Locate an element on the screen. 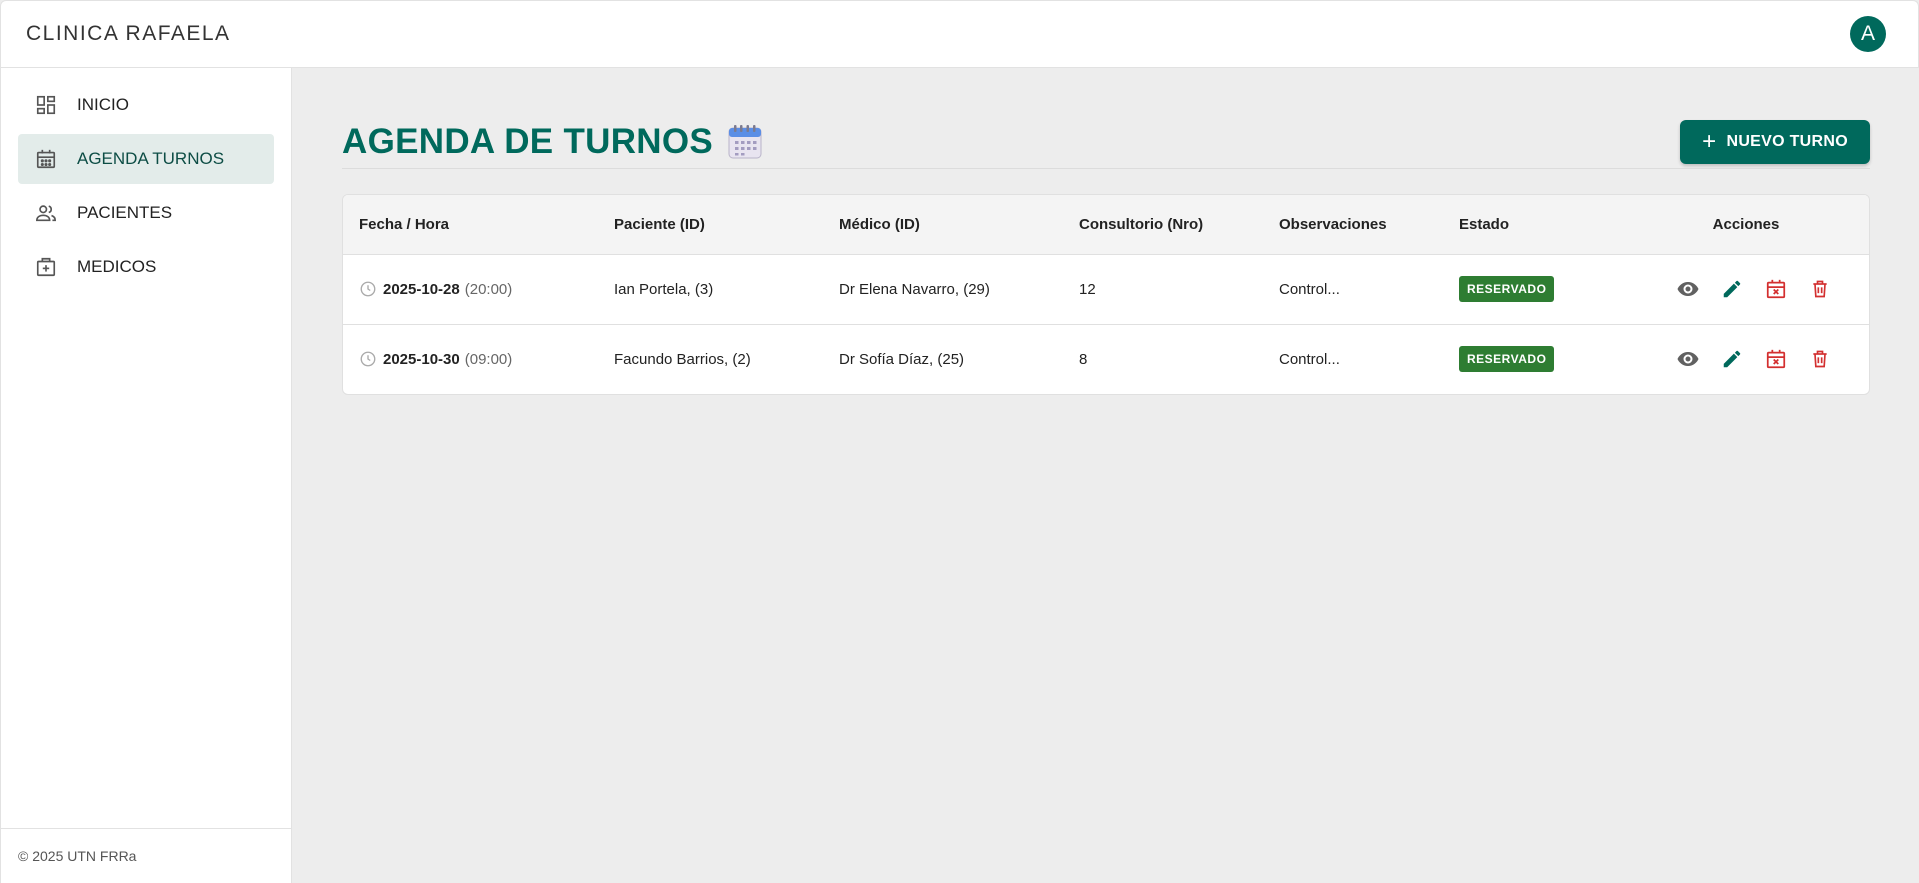 This screenshot has height=883, width=1919. sidebar-nav: INICIO AGENDA TURNOS PACIENTES MEDICOS is located at coordinates (146, 180).